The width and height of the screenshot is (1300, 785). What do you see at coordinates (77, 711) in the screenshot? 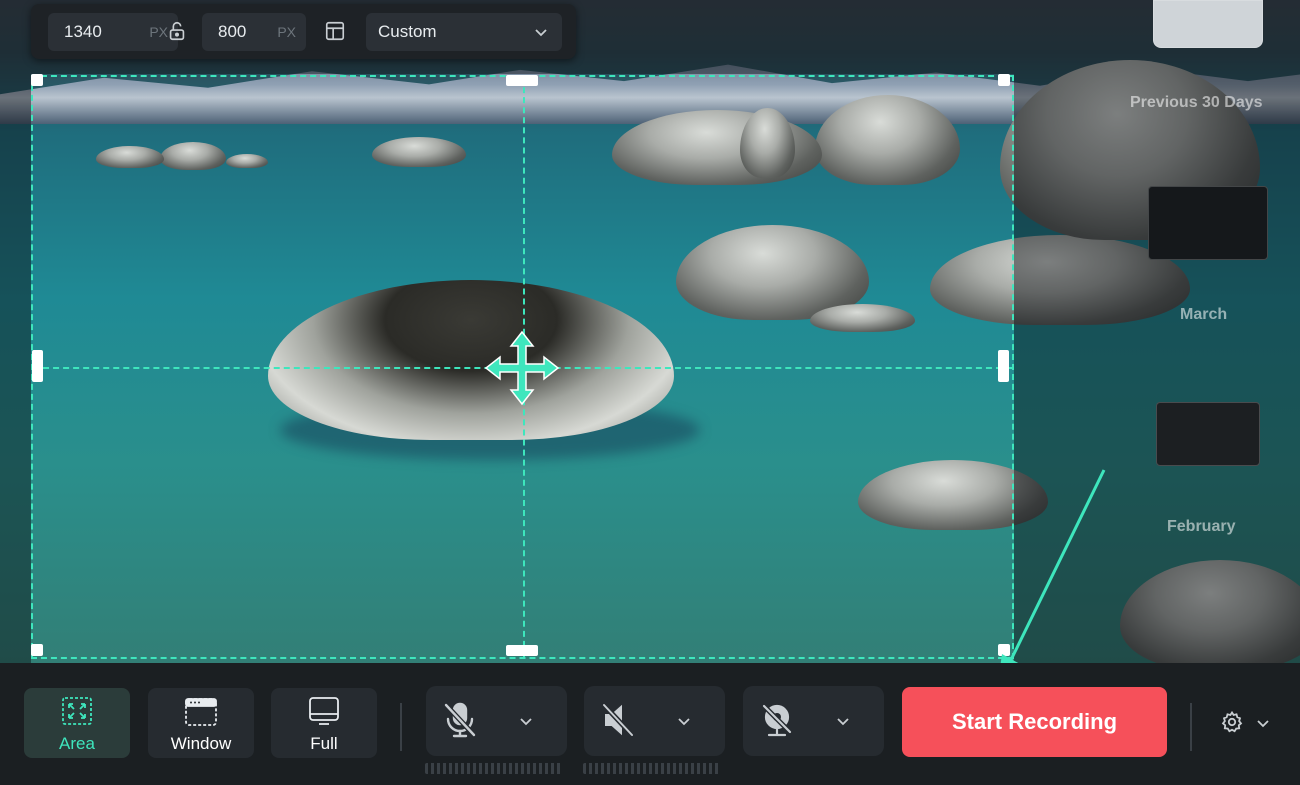
I see `area-capture-icon` at bounding box center [77, 711].